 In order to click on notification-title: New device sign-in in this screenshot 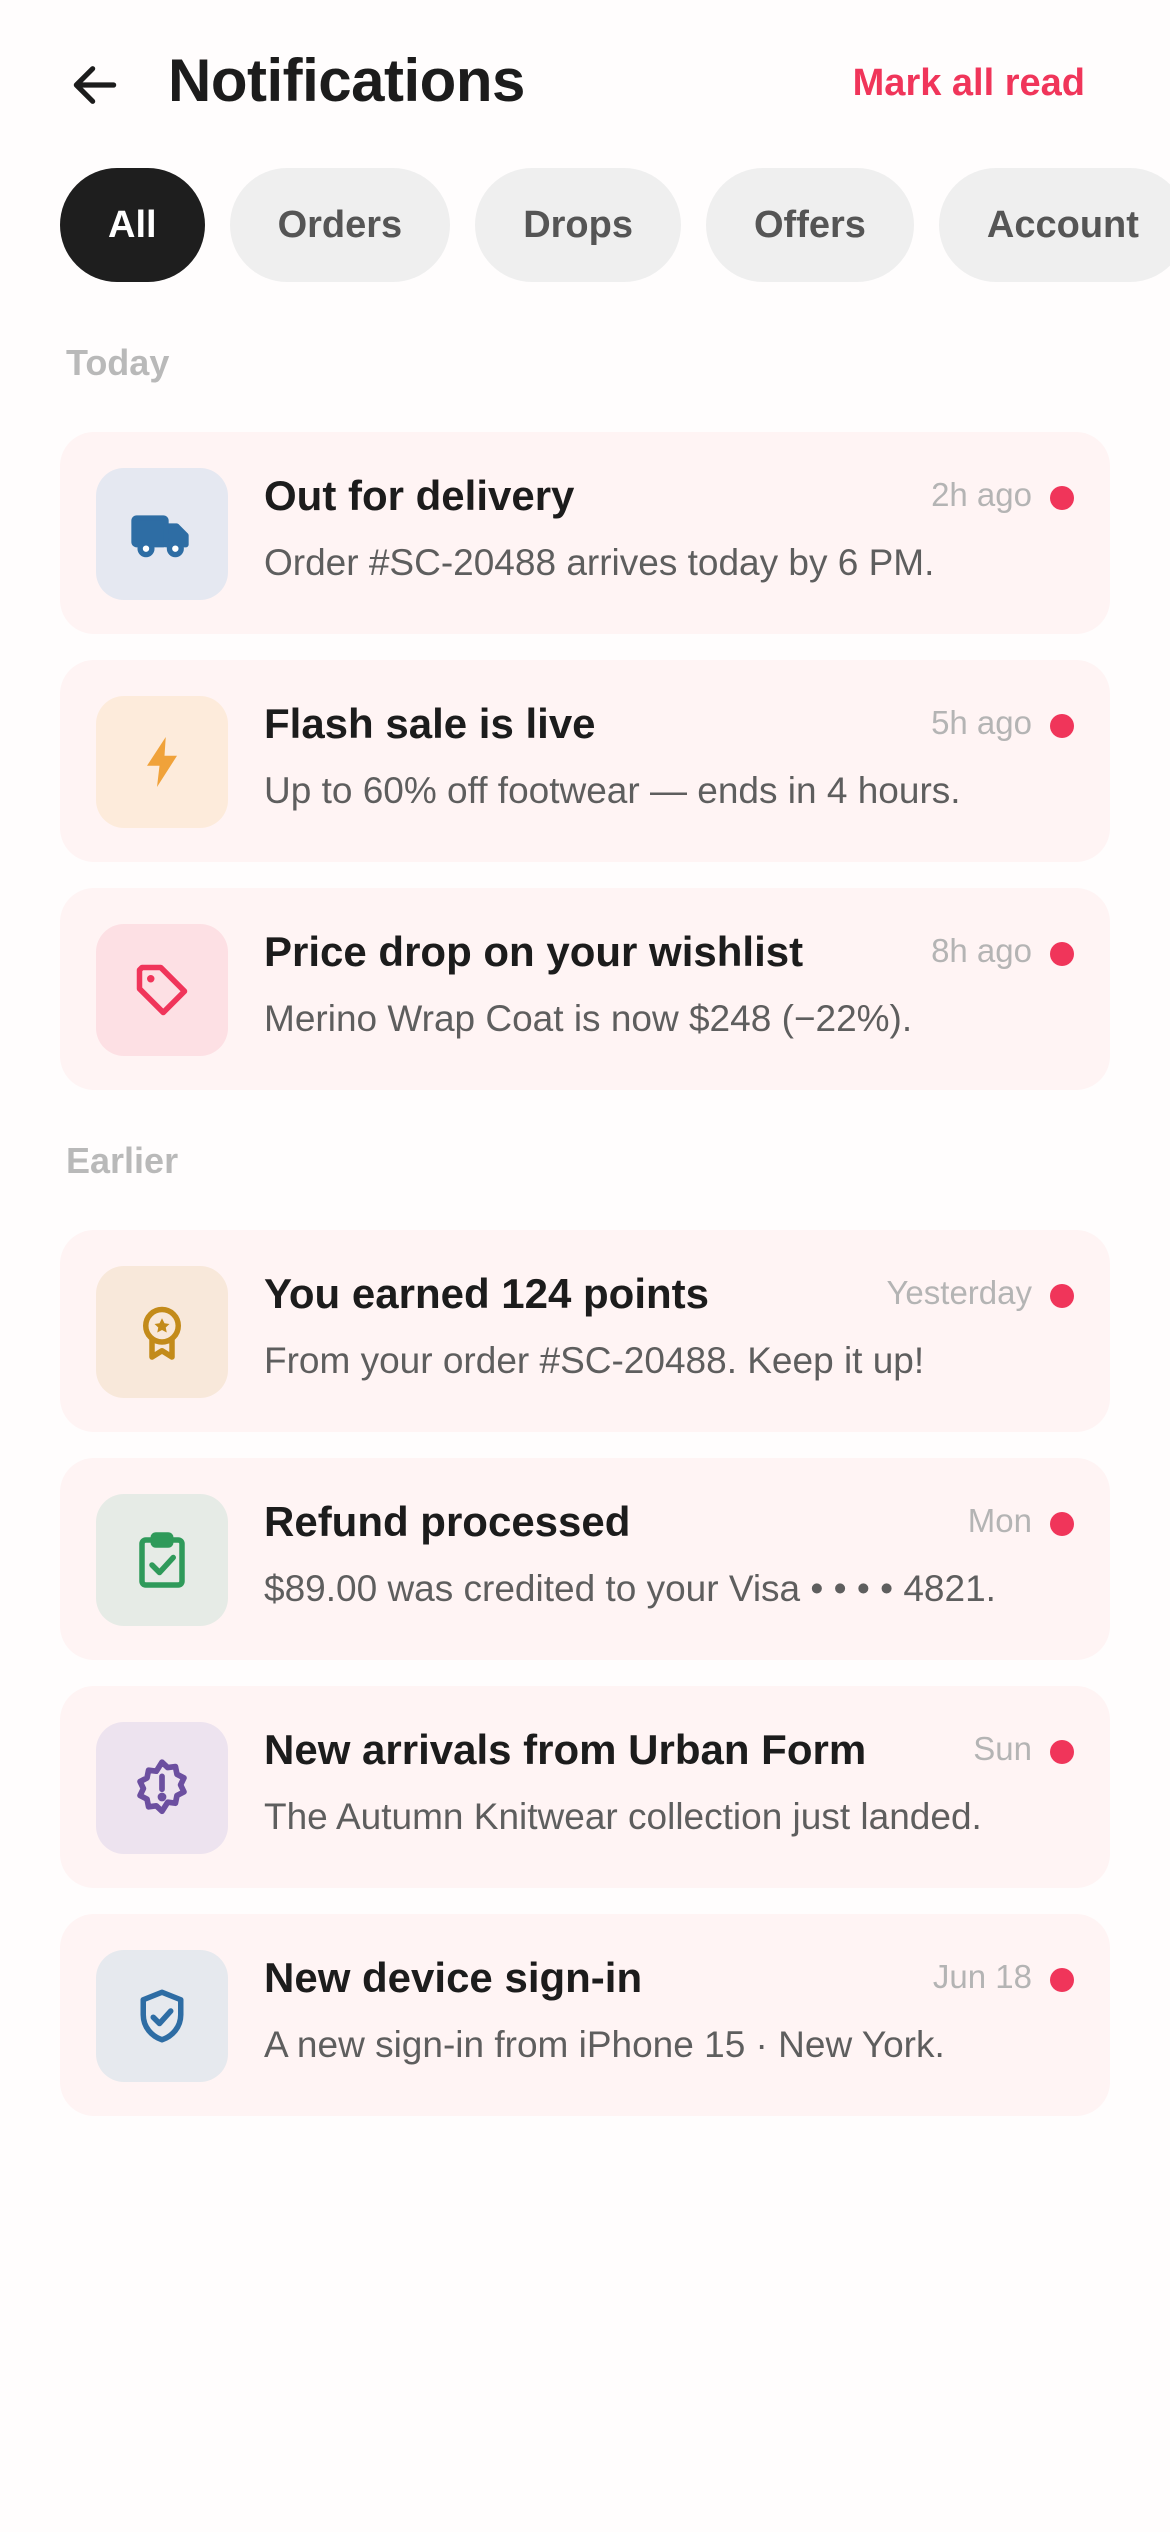, I will do `click(453, 1977)`.